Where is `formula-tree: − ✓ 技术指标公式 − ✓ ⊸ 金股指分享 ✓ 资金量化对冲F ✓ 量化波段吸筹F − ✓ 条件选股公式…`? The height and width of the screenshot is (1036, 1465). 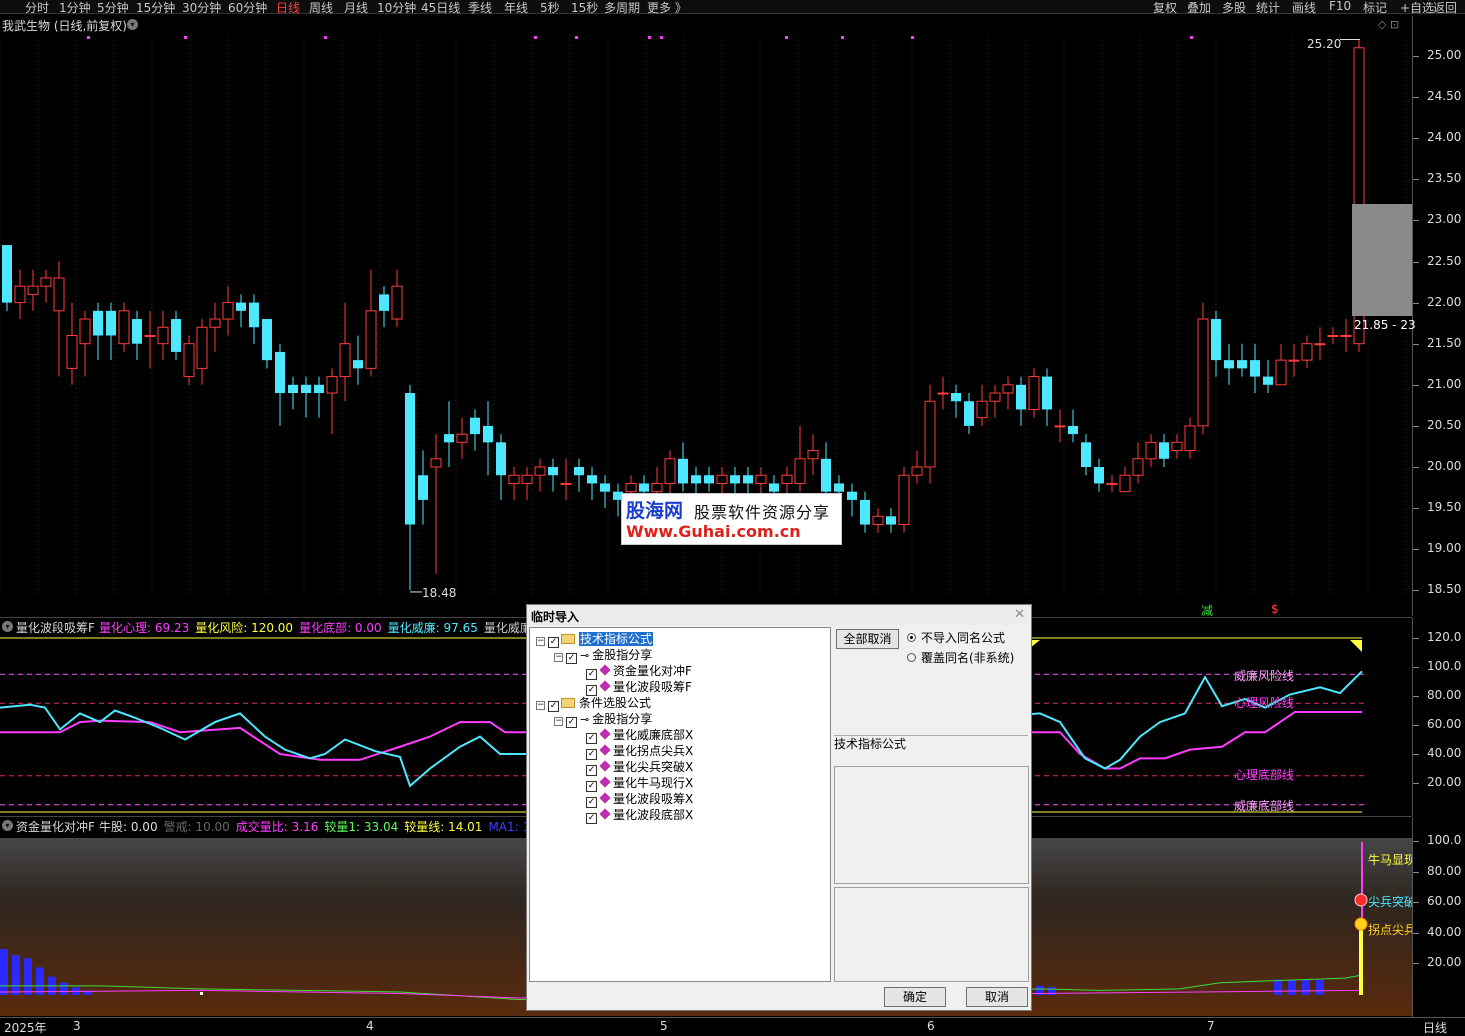 formula-tree: − ✓ 技术指标公式 − ✓ ⊸ 金股指分享 ✓ 资金量化对冲F ✓ 量化波段吸筹F − ✓ 条件选股公式… is located at coordinates (680, 804).